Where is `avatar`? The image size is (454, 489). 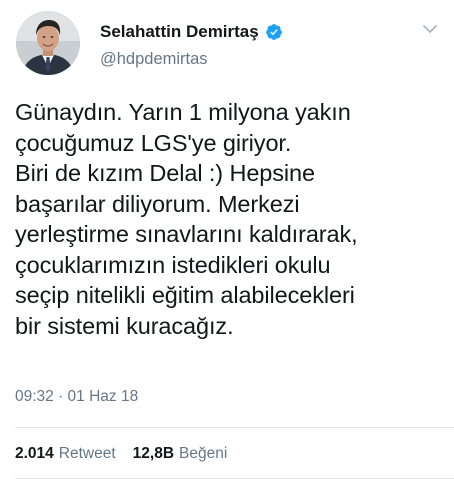
avatar is located at coordinates (48, 43).